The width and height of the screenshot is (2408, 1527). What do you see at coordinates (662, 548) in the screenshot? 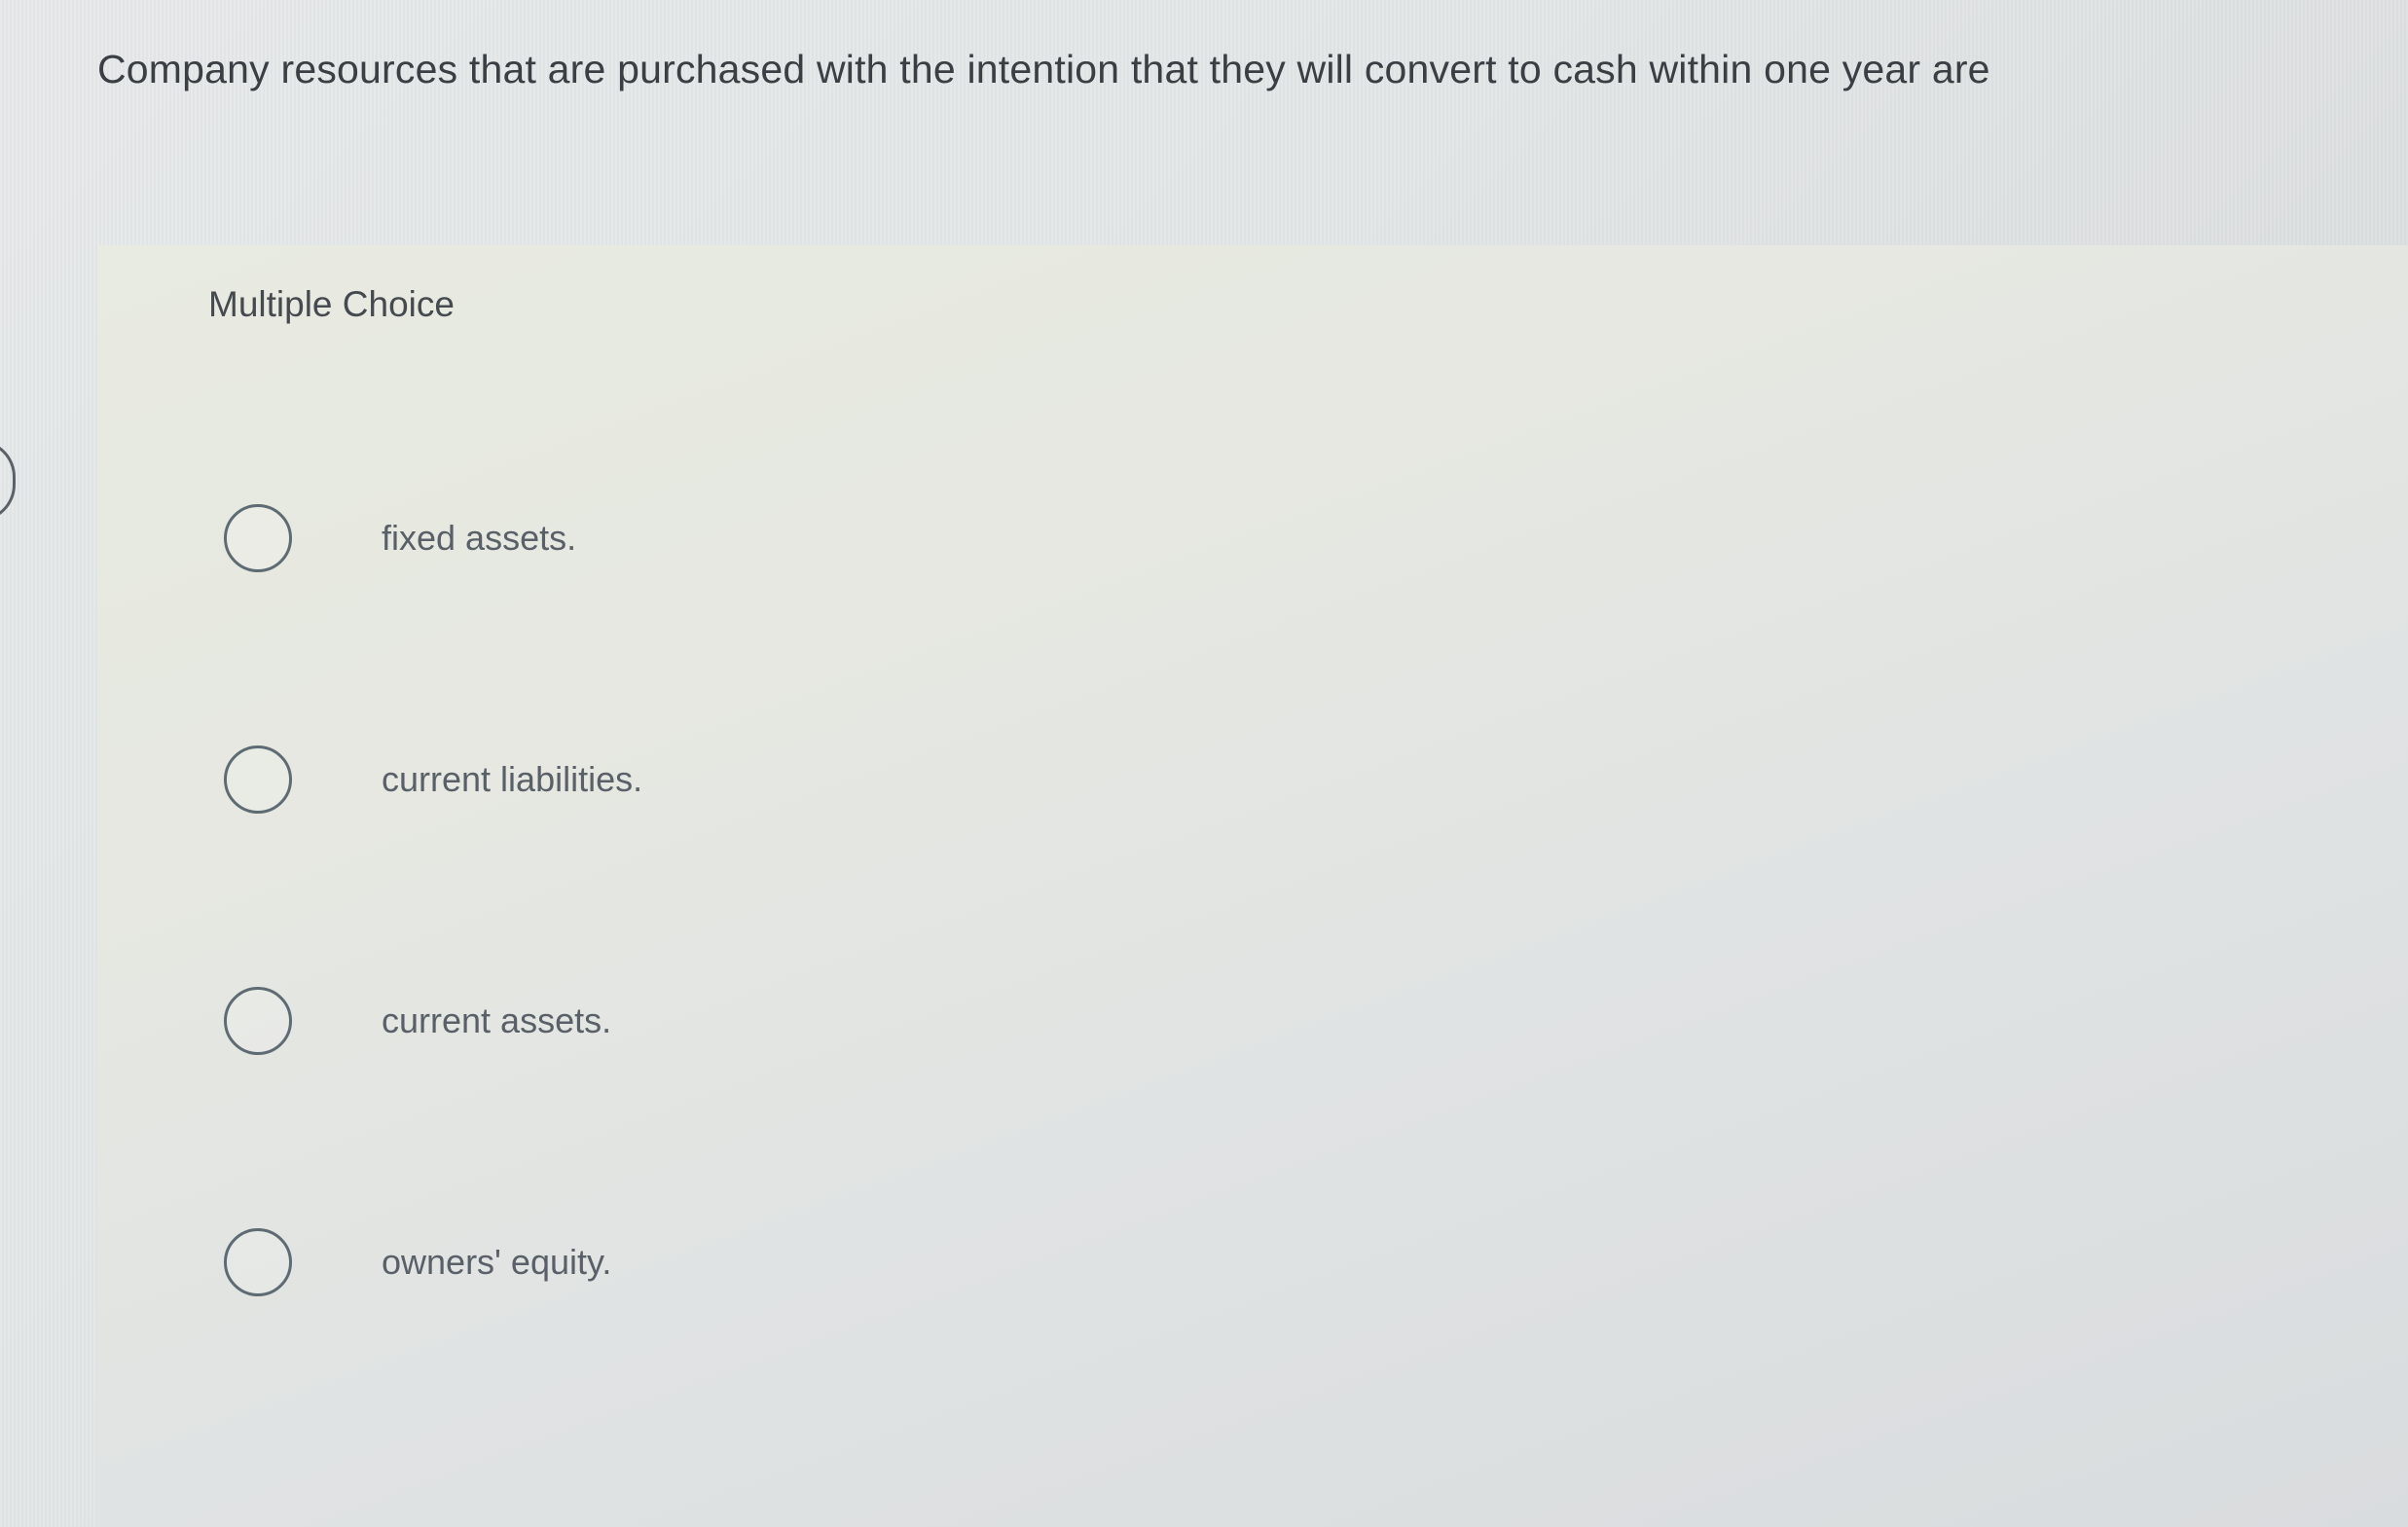
I see `choice-option-1: fixed assets.` at bounding box center [662, 548].